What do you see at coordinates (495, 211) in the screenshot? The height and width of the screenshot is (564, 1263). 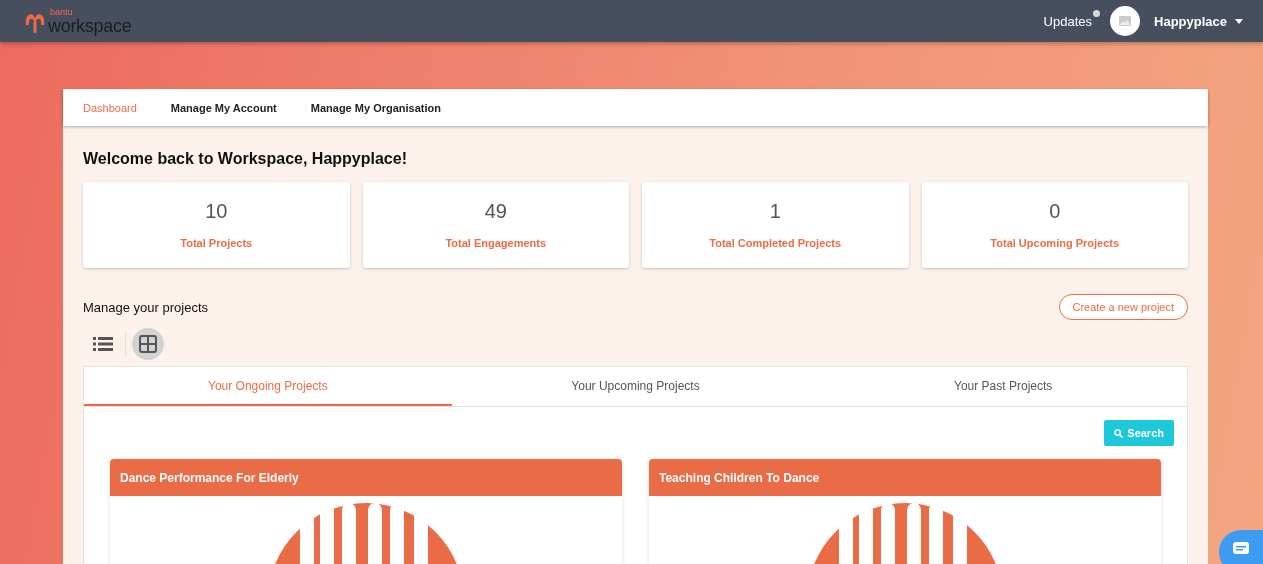 I see `stat-value: 49` at bounding box center [495, 211].